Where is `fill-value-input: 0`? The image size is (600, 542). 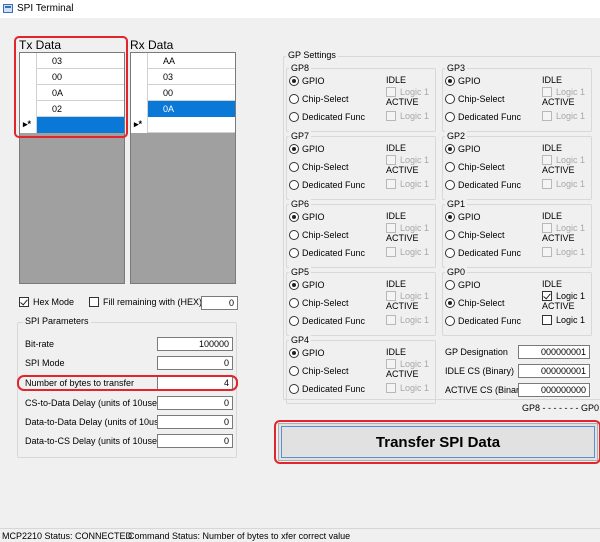
fill-value-input: 0 is located at coordinates (219, 303).